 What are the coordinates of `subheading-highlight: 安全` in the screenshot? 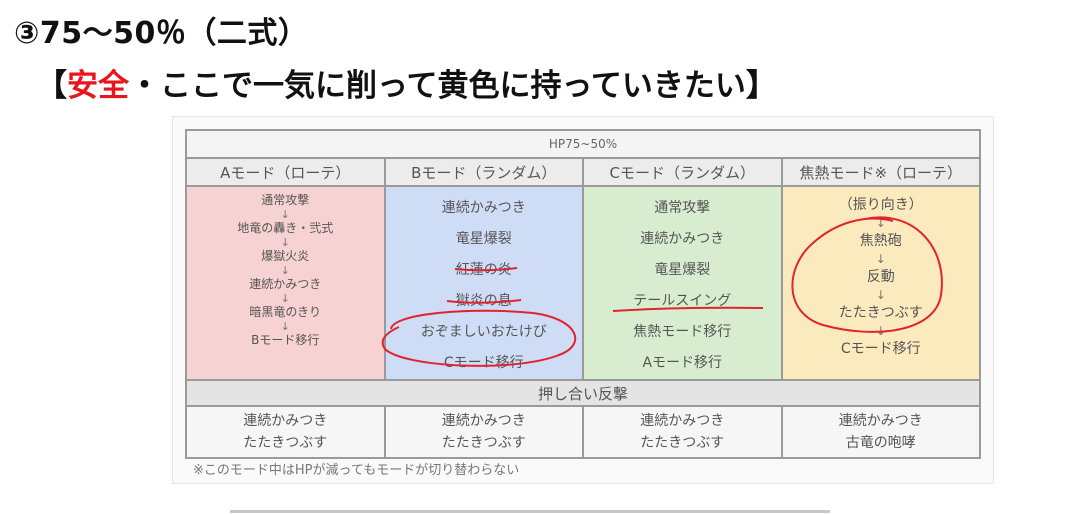 It's located at (98, 86).